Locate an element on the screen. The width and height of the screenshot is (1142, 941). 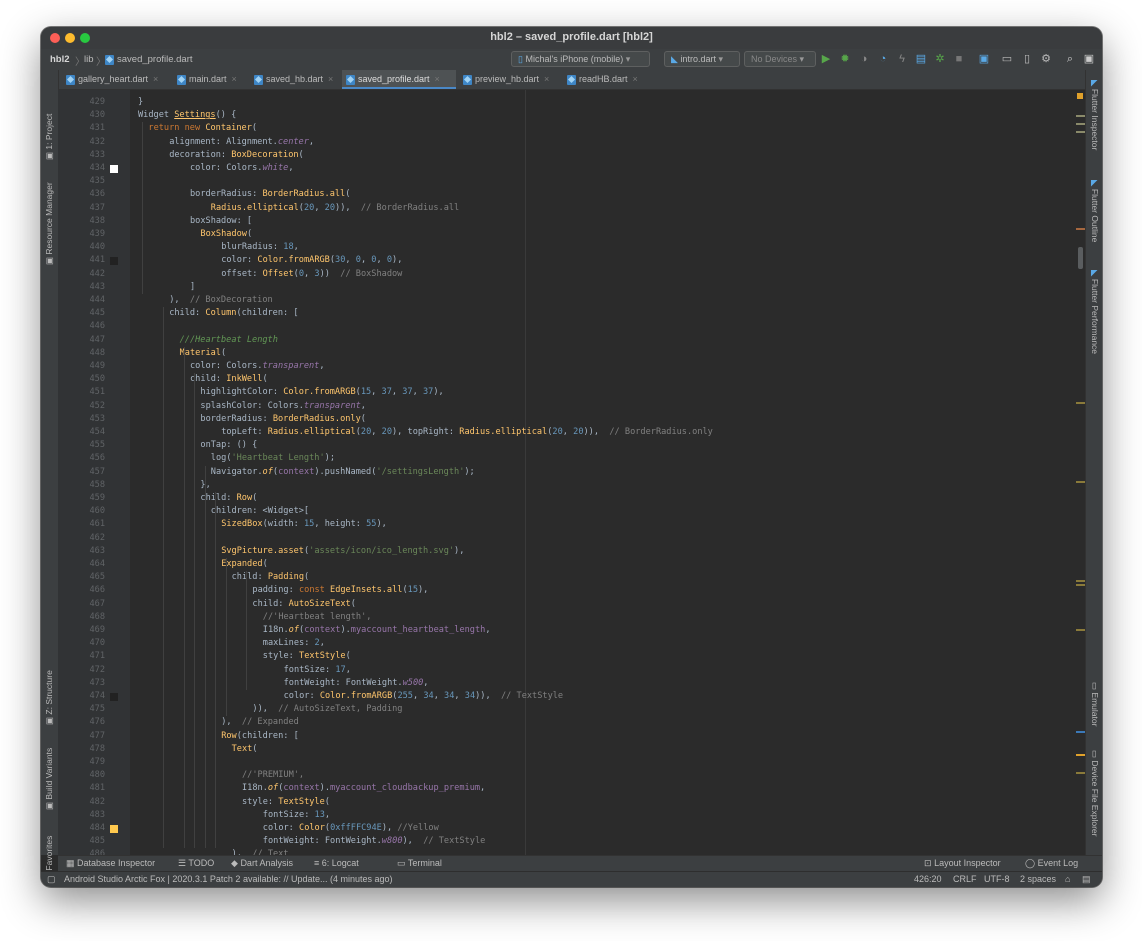
logcat-button: ≡ 6: Logcat is located at coordinates (336, 863).